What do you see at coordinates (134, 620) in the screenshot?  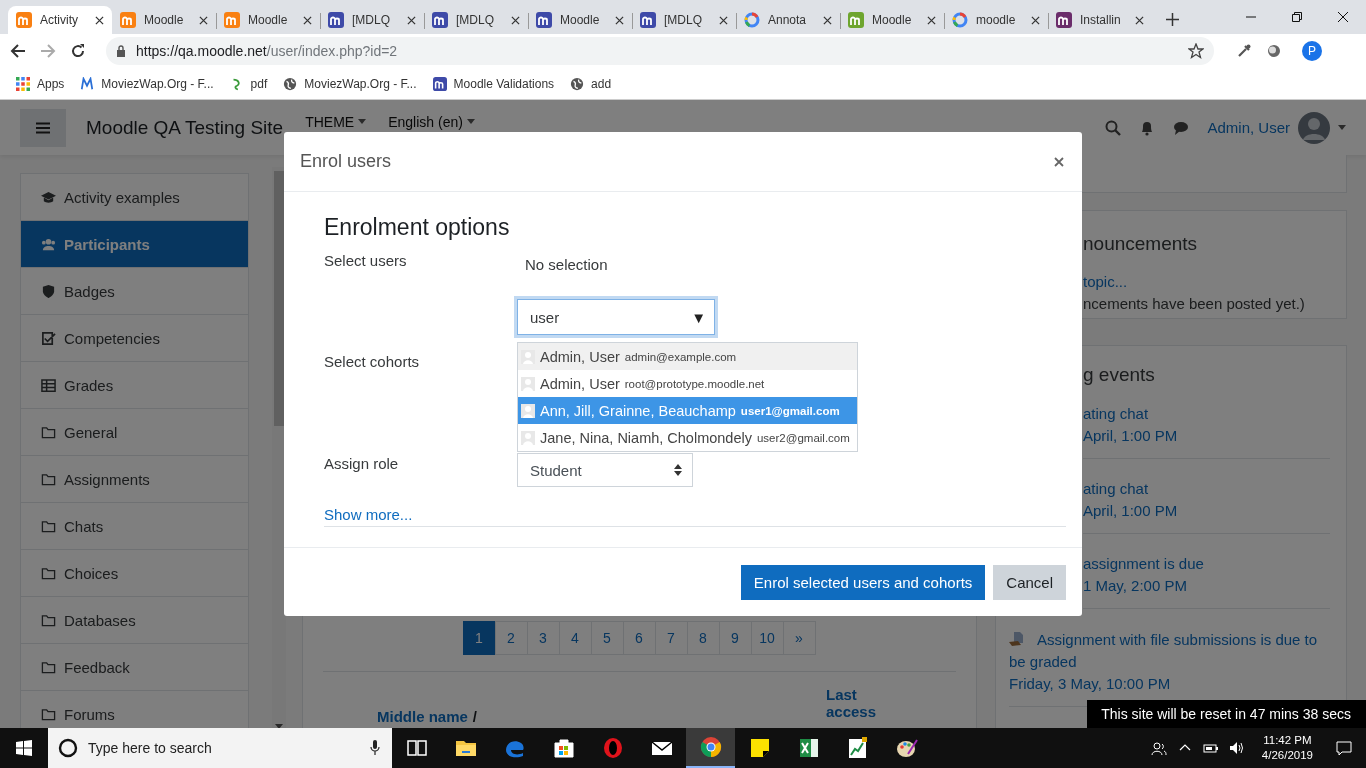 I see `sidebar-item: Databases` at bounding box center [134, 620].